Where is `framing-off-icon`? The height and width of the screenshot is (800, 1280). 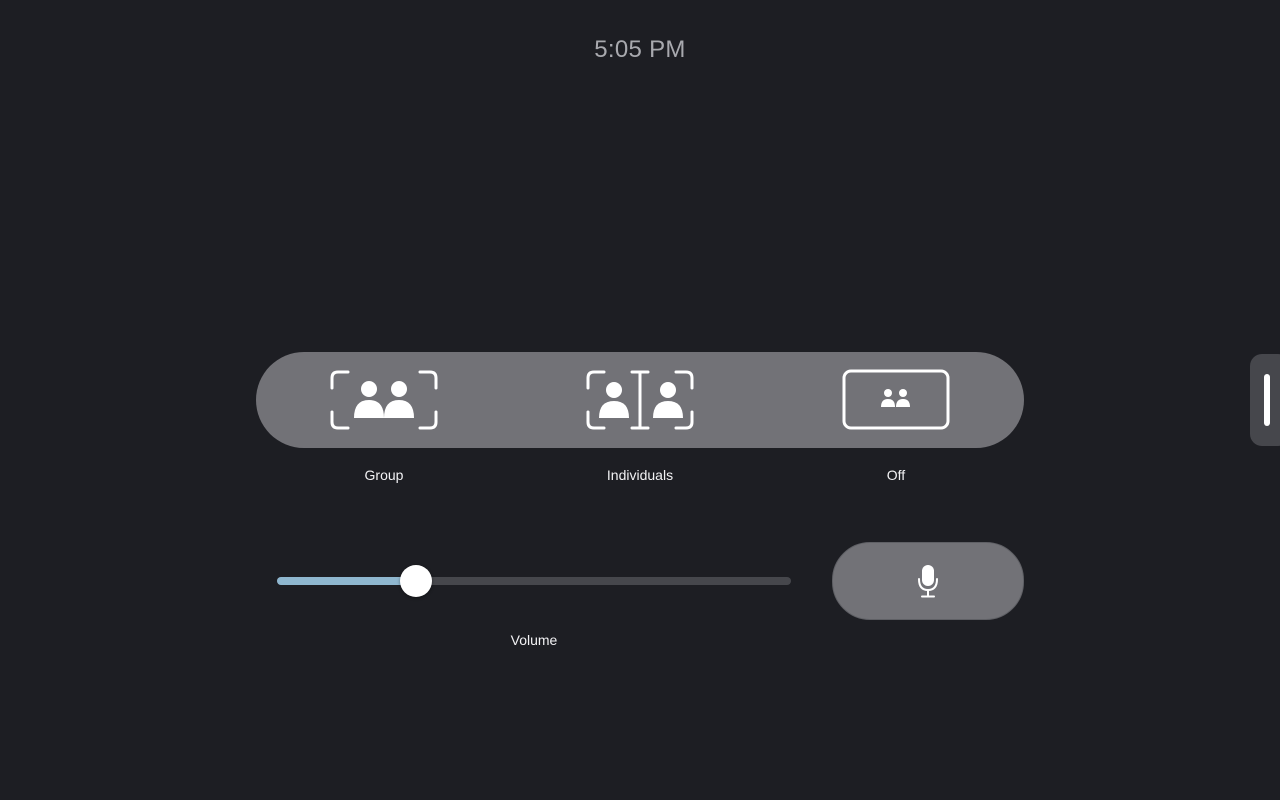
framing-off-icon is located at coordinates (896, 399).